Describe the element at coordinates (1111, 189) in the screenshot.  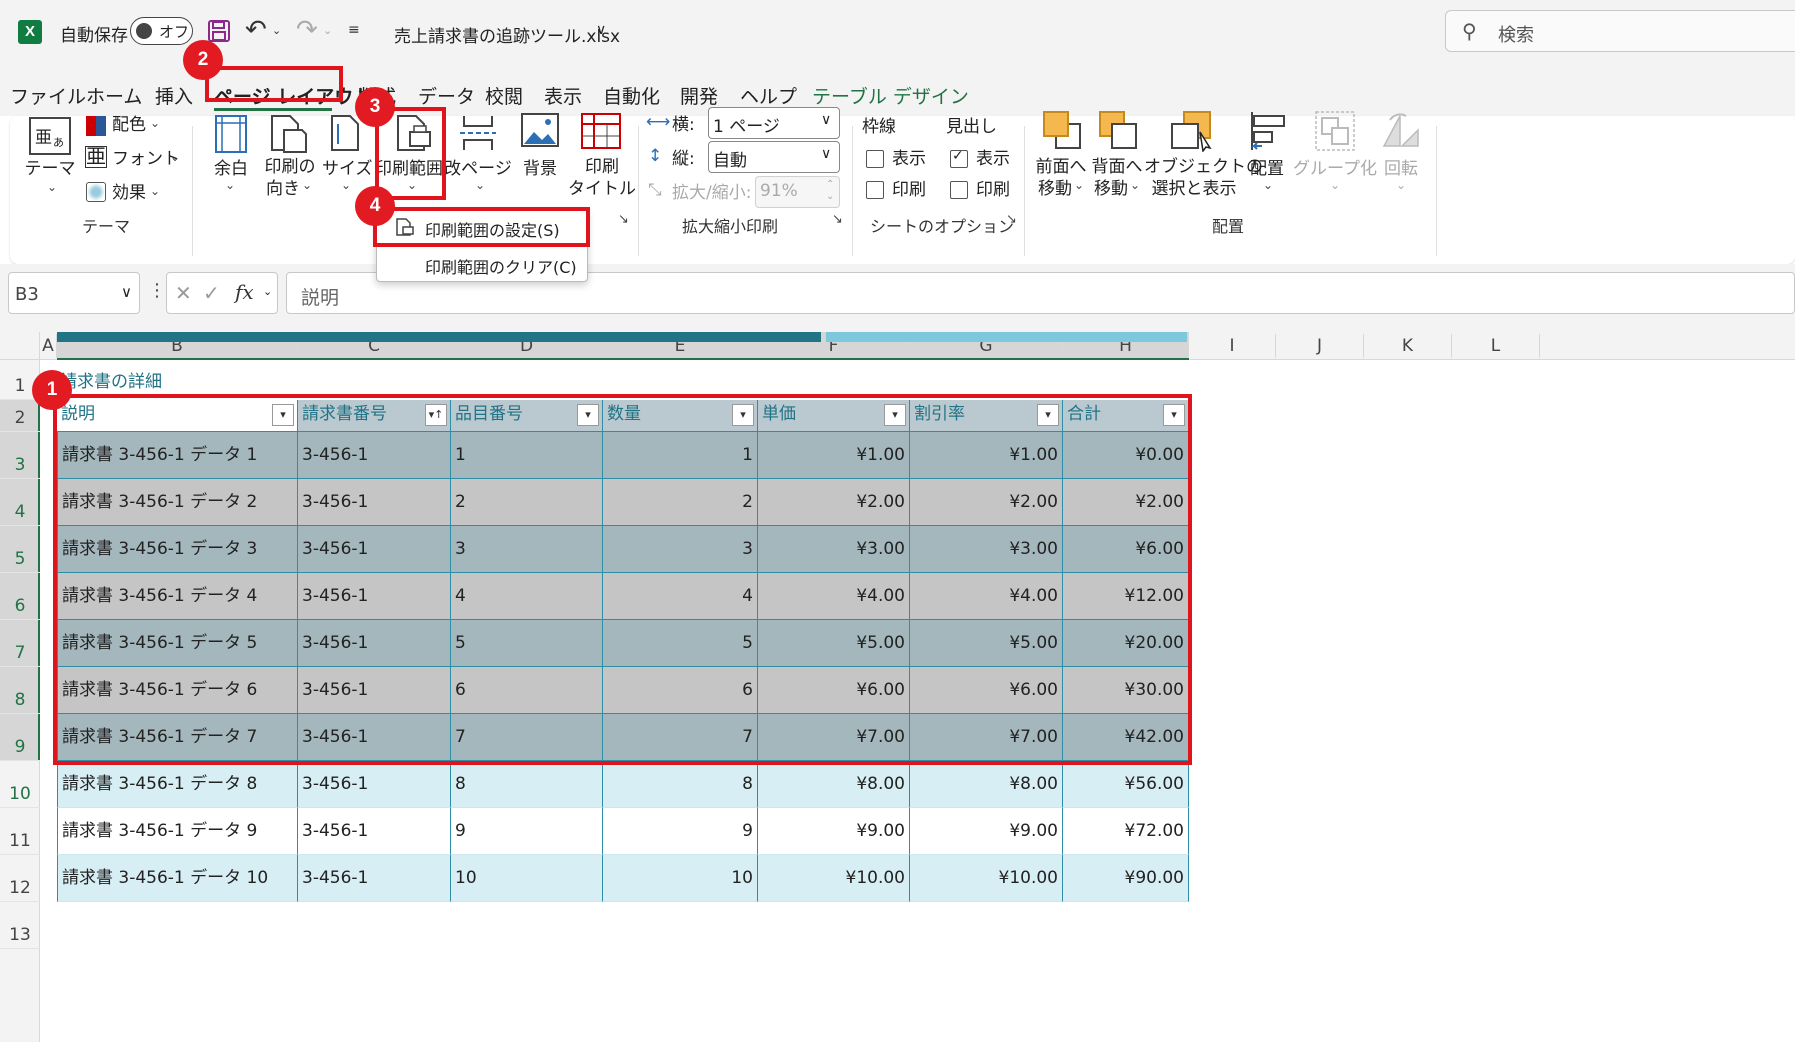
I see `send-backward-label-2: 移動` at that location.